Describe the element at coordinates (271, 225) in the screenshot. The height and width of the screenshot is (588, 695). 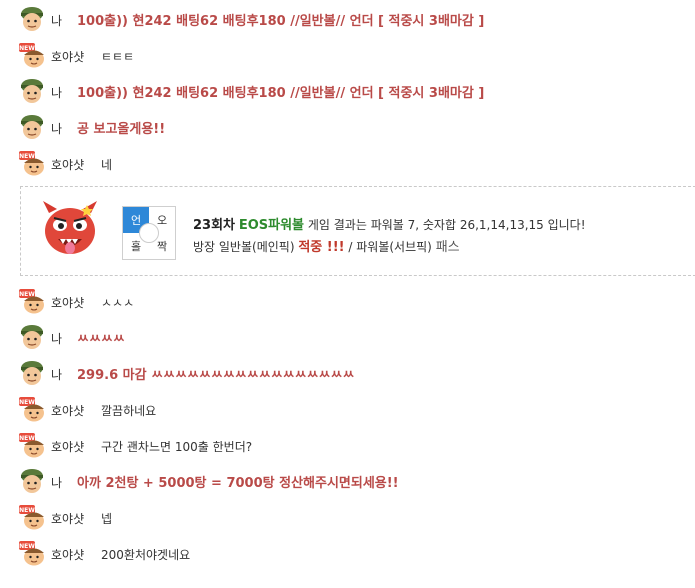
I see `game-name: EOS파워볼` at that location.